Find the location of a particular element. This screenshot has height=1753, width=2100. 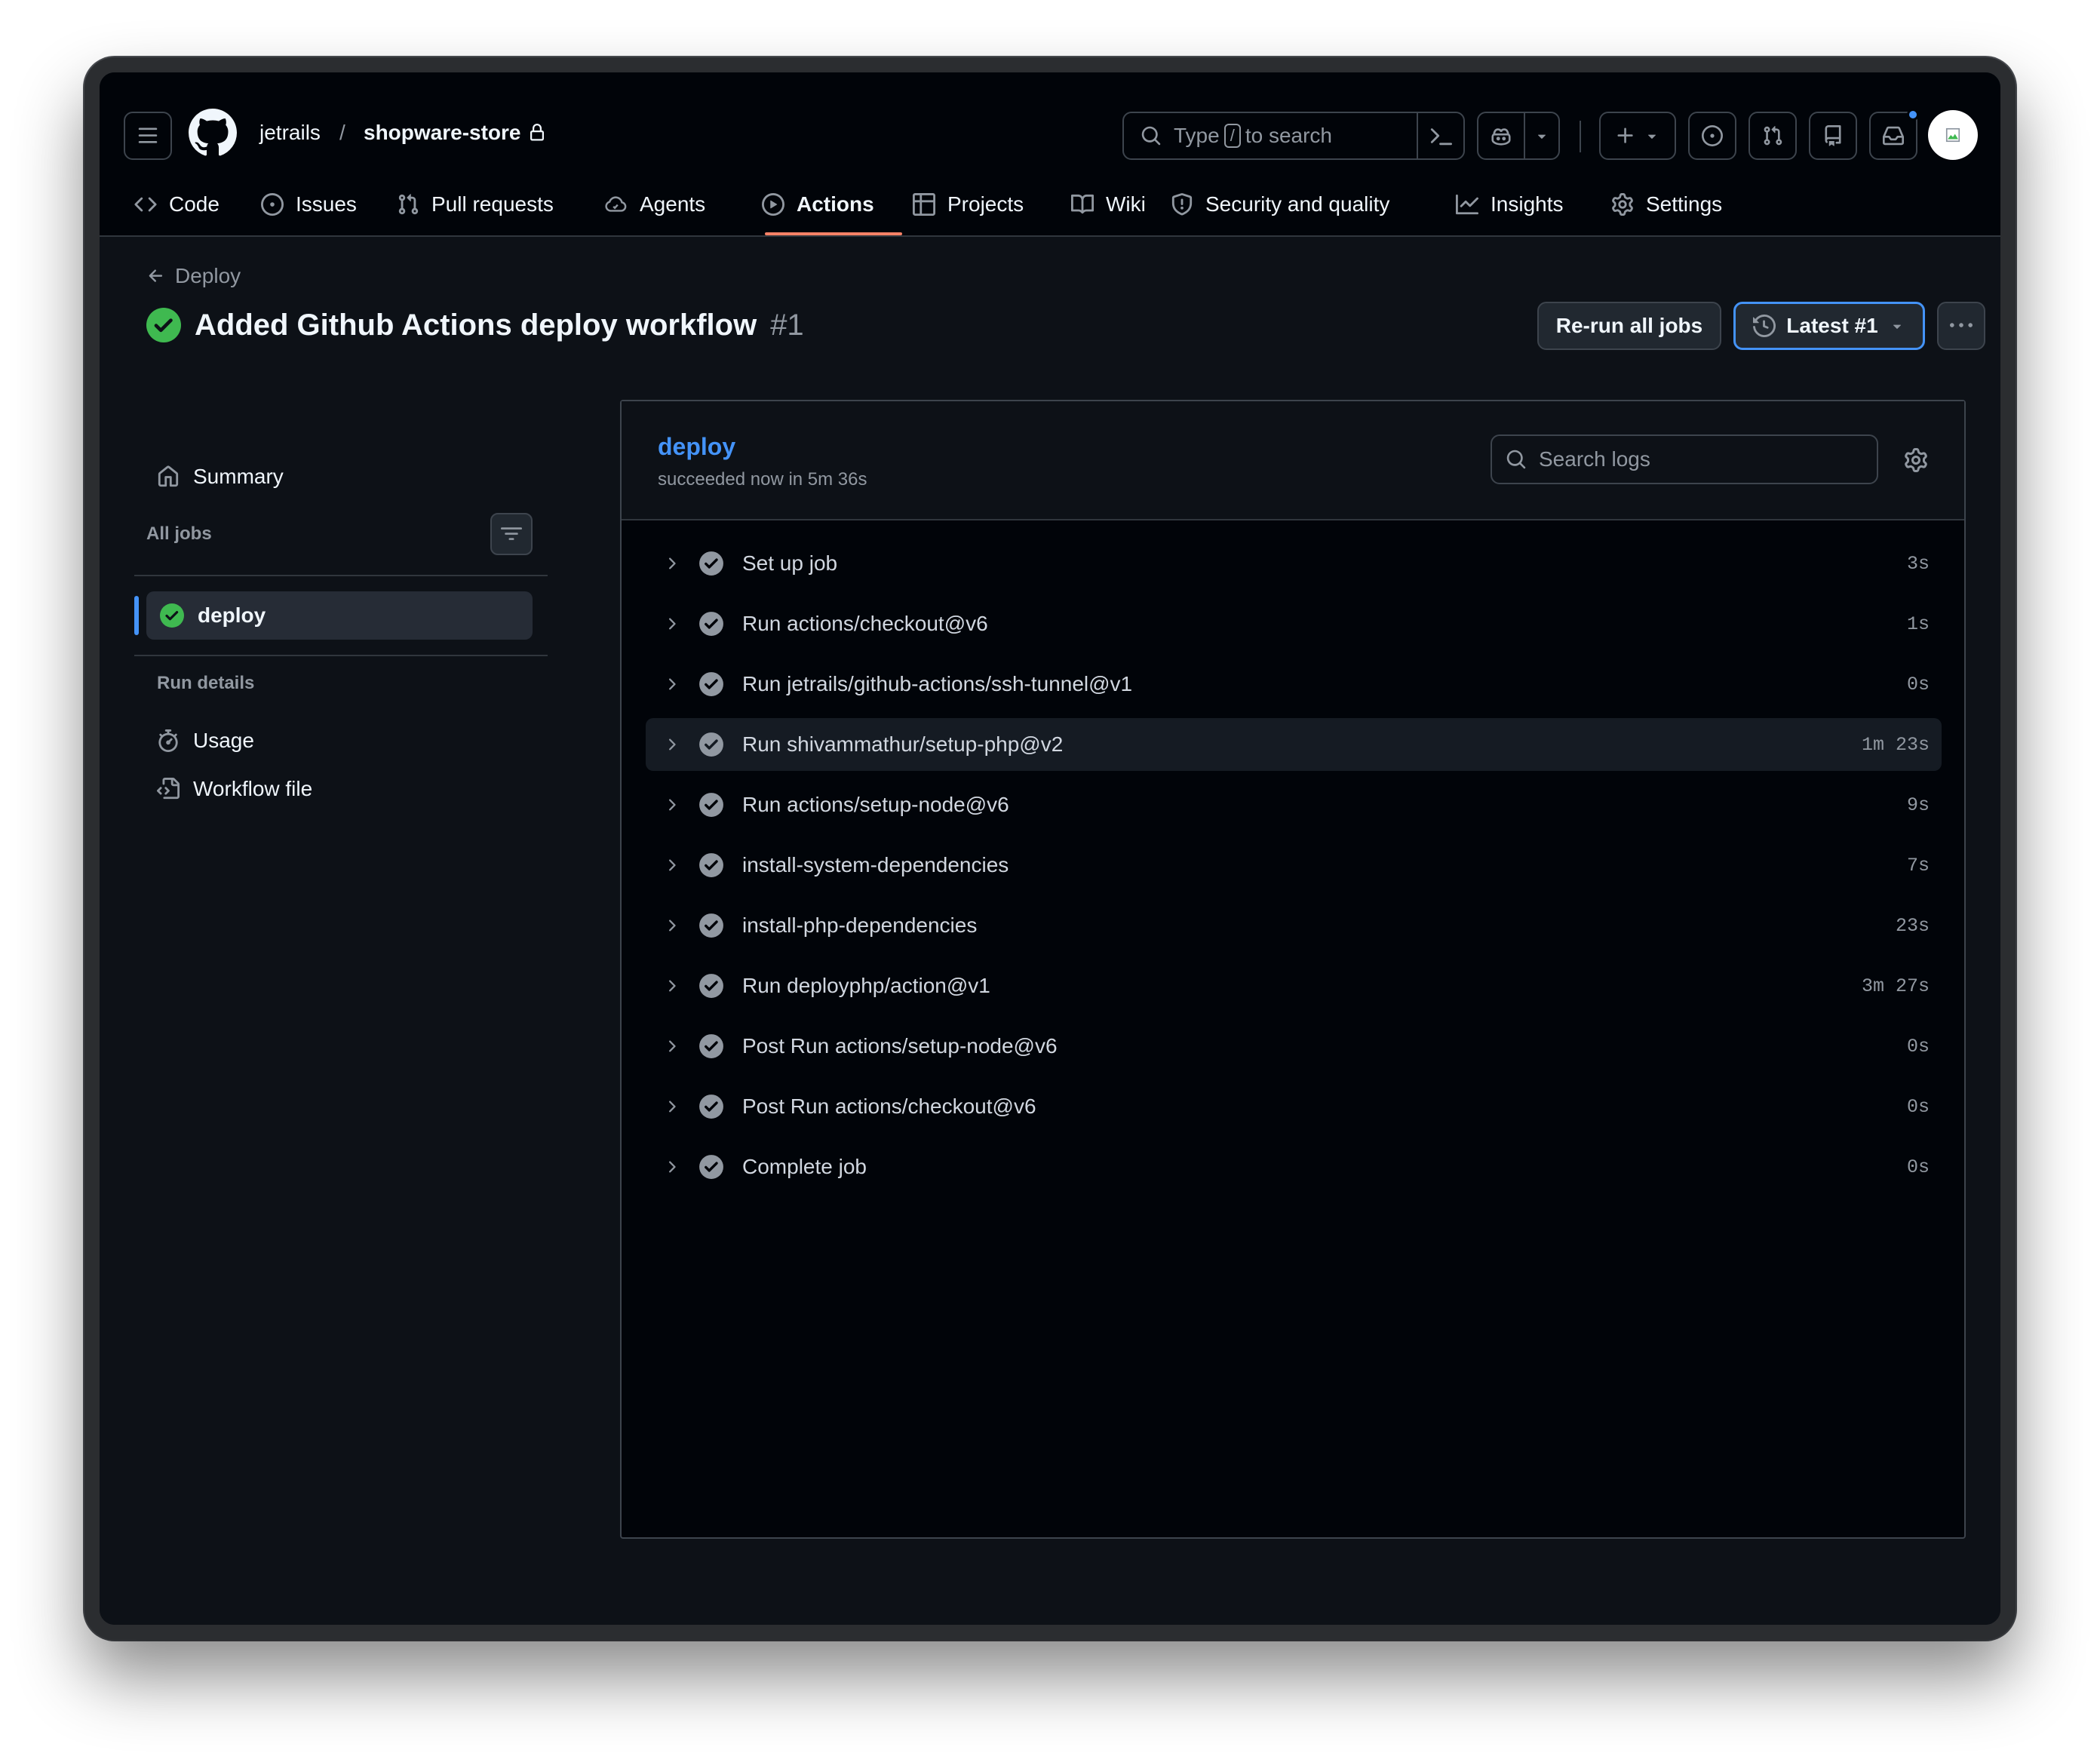

tab-label: Wiki is located at coordinates (1126, 204).